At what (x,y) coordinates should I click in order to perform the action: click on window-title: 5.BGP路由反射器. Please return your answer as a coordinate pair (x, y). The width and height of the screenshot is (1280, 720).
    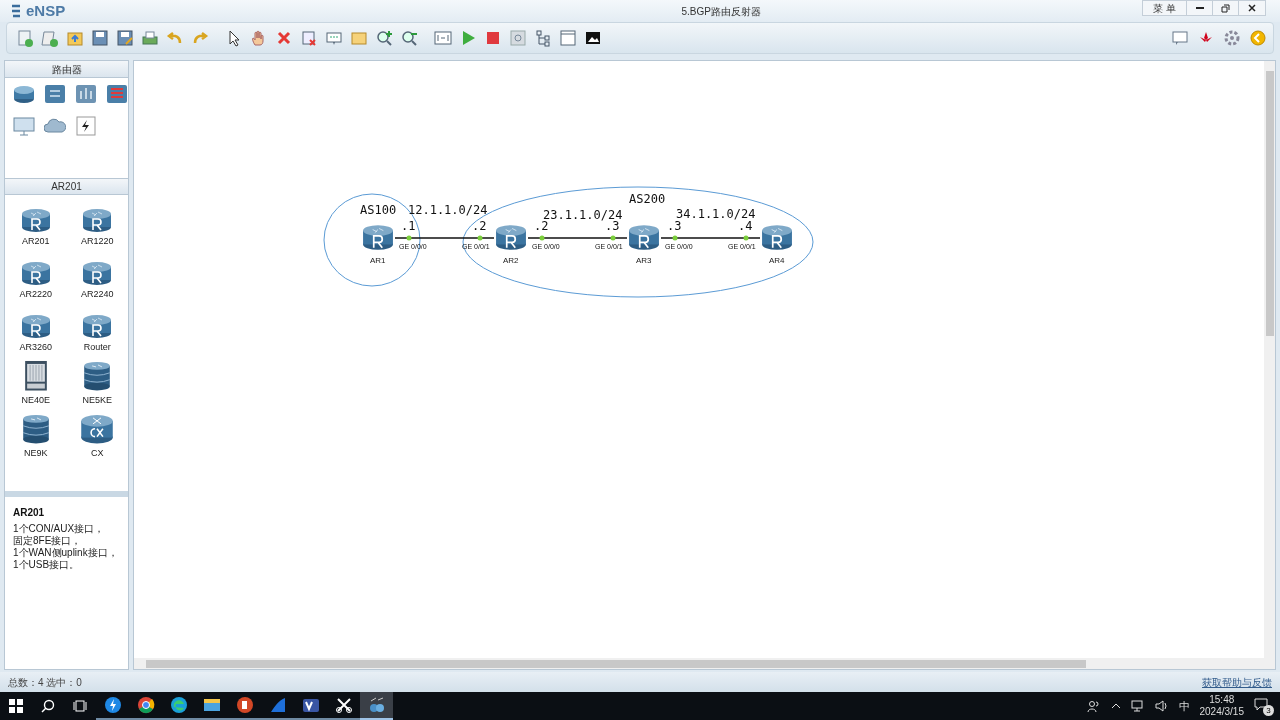
    Looking at the image, I should click on (721, 11).